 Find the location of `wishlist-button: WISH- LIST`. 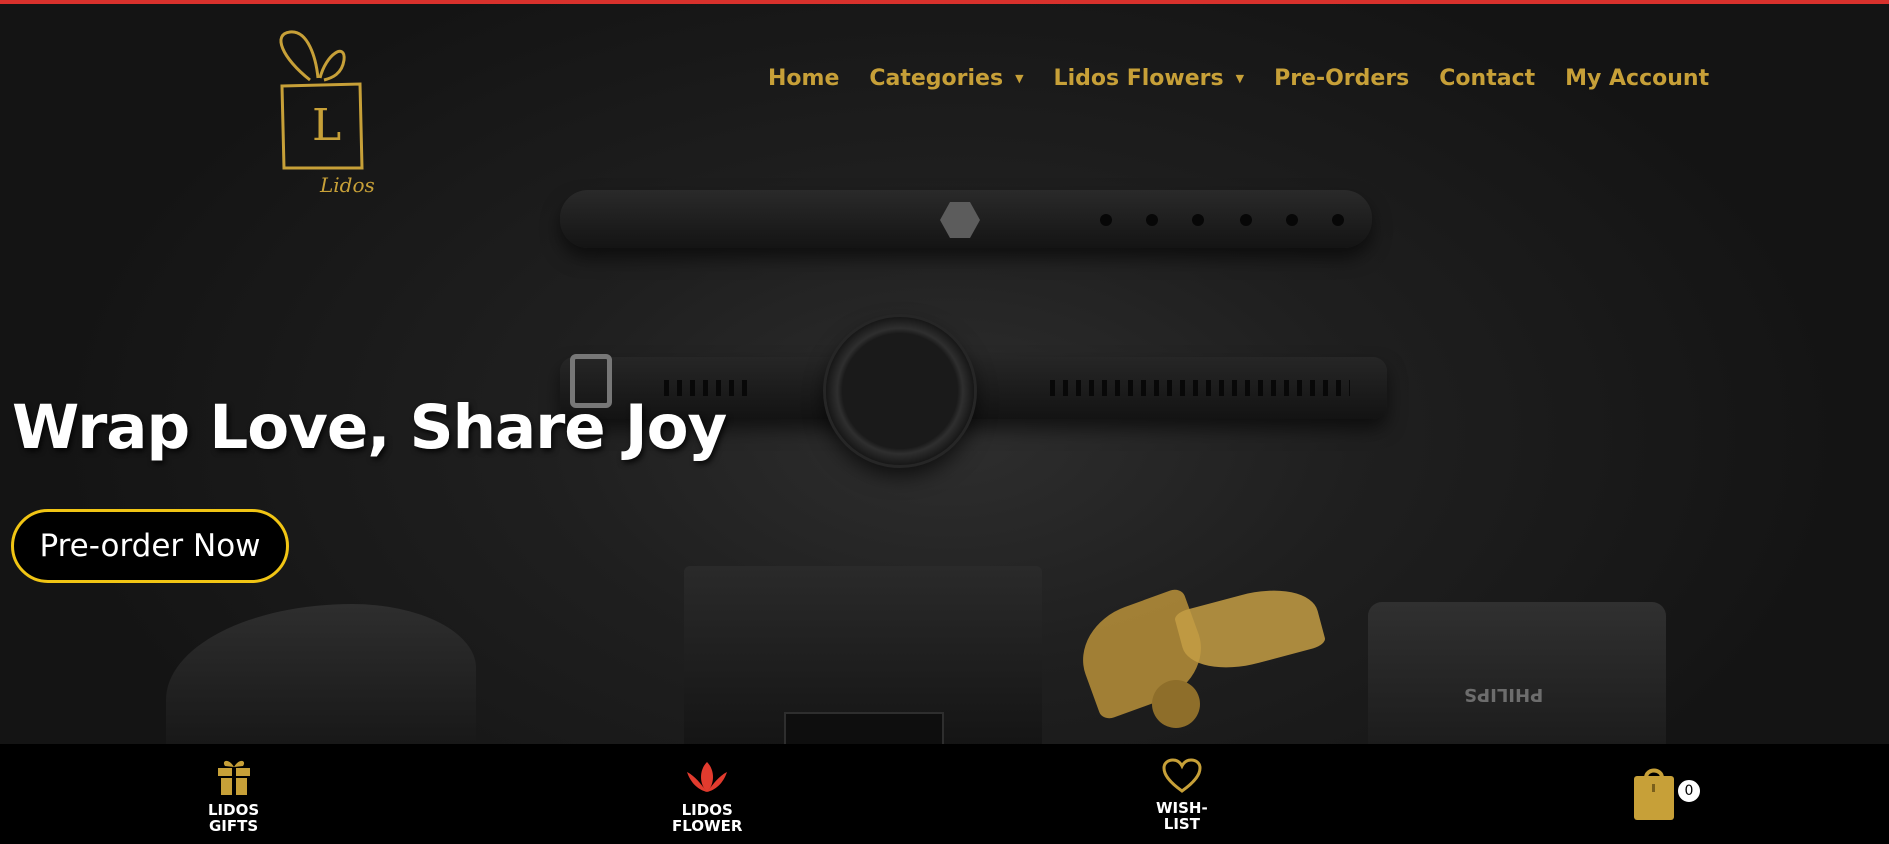

wishlist-button: WISH- LIST is located at coordinates (1182, 795).